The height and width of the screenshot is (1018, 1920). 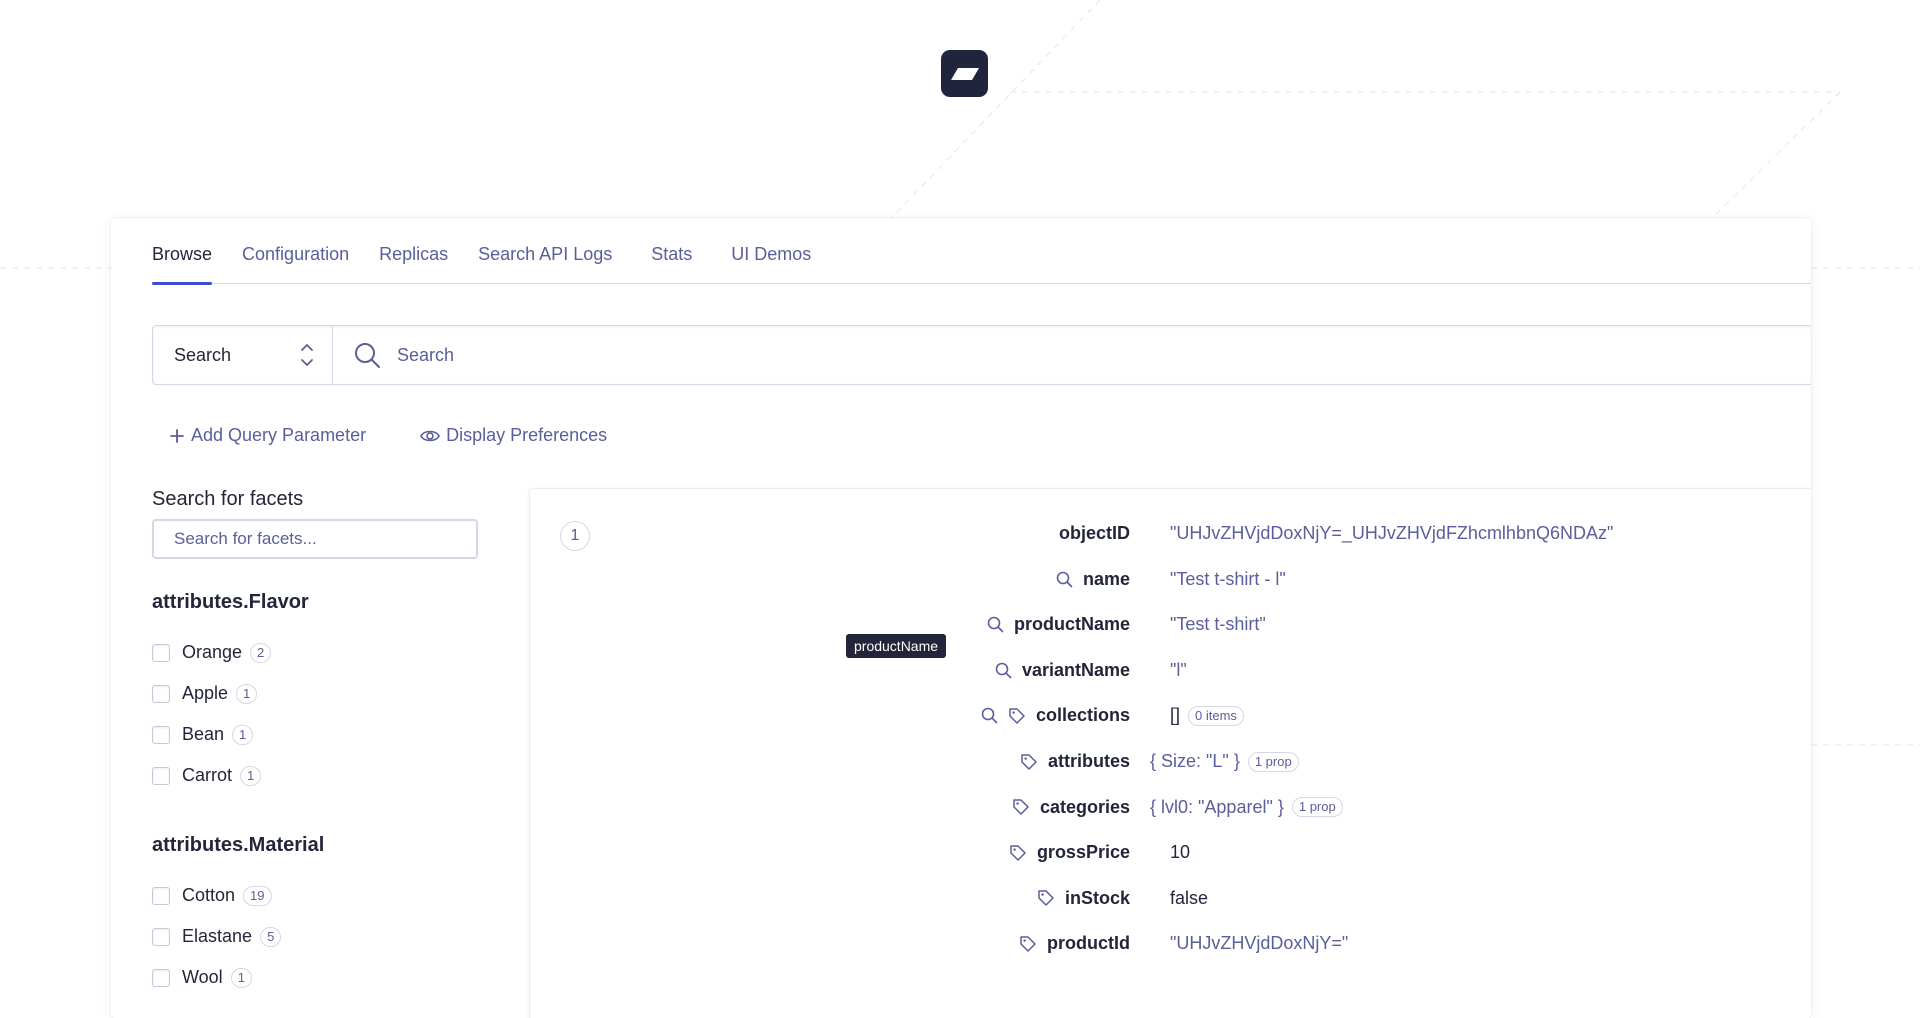 What do you see at coordinates (207, 775) in the screenshot?
I see `facet-label: Carrot` at bounding box center [207, 775].